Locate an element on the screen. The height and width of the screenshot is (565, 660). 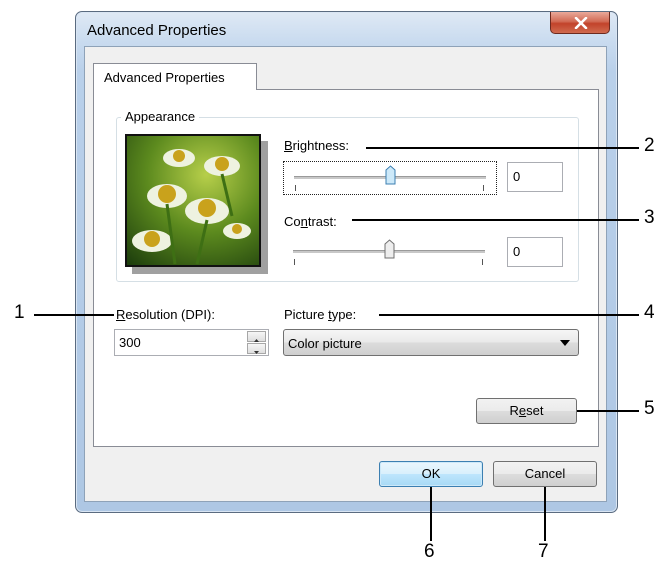
ok-button: OK is located at coordinates (431, 474).